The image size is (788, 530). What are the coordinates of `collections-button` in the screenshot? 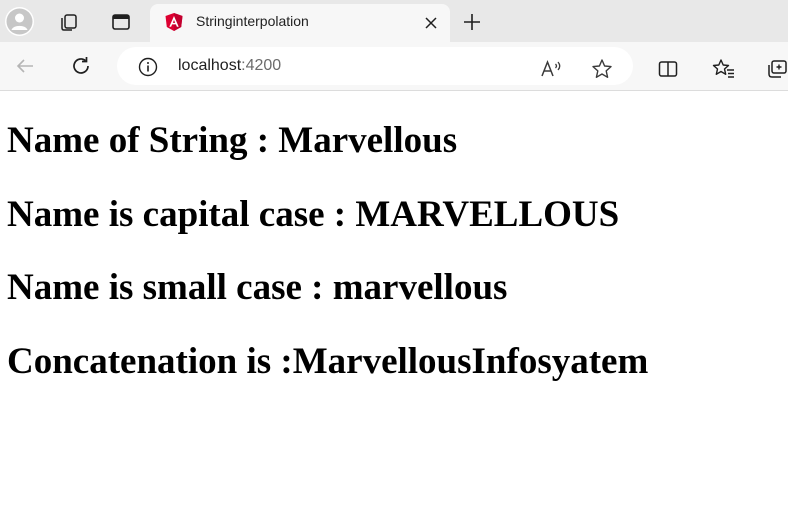 It's located at (776, 69).